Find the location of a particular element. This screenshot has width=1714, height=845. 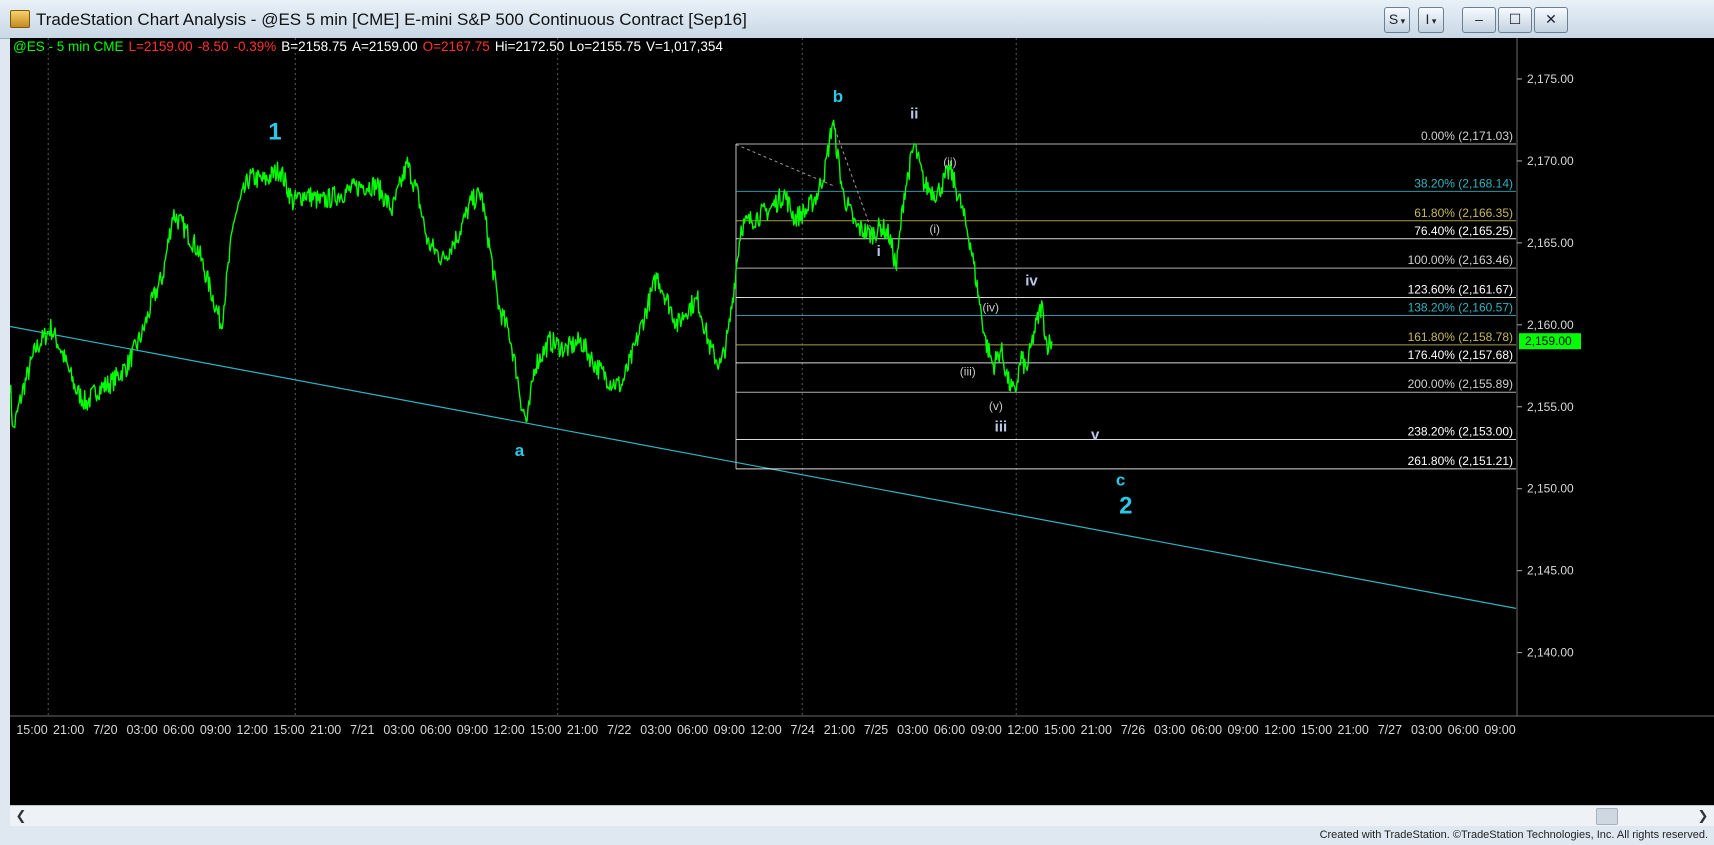

scroll-right-arrow-icon: ❯ is located at coordinates (1703, 816).